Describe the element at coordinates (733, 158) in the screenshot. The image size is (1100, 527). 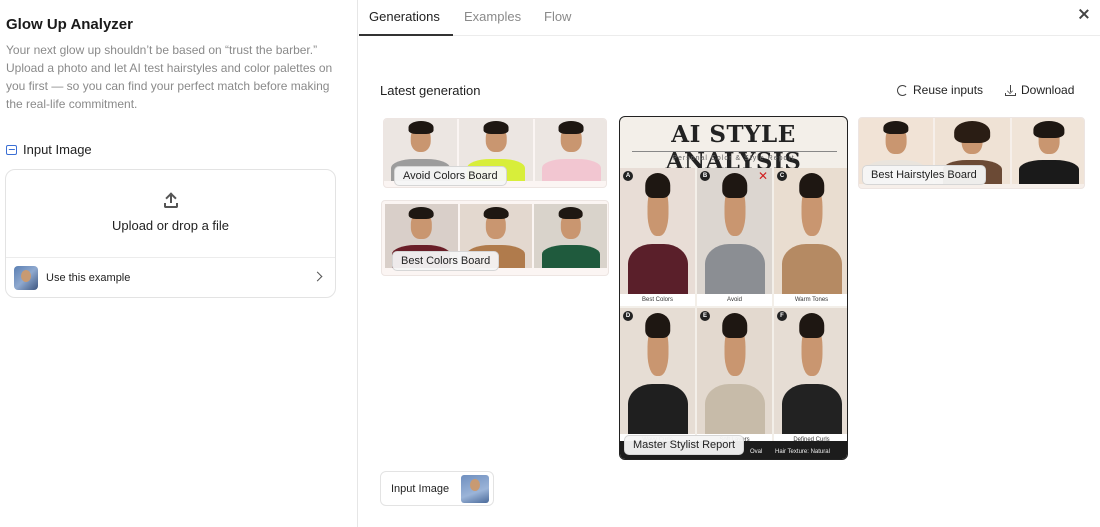
I see `report-subtitle: Personal Color & Style Report` at that location.